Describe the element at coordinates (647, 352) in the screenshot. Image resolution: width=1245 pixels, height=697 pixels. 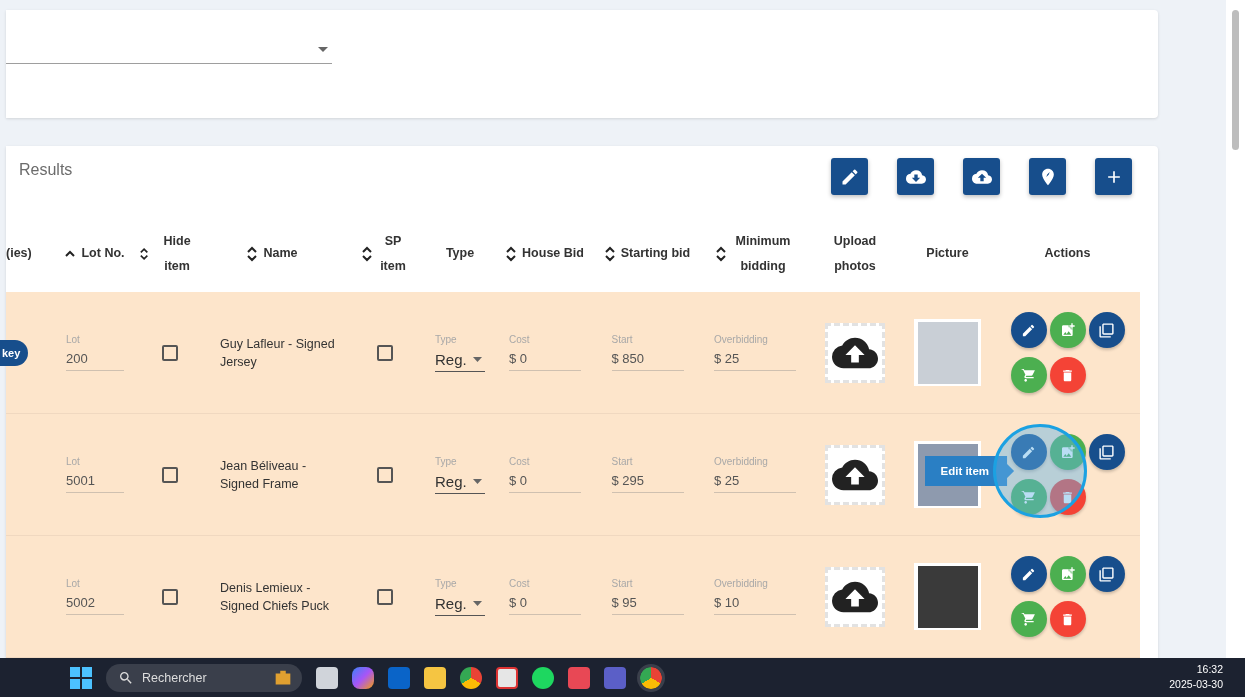
I see `start-field: Start $ 850` at that location.